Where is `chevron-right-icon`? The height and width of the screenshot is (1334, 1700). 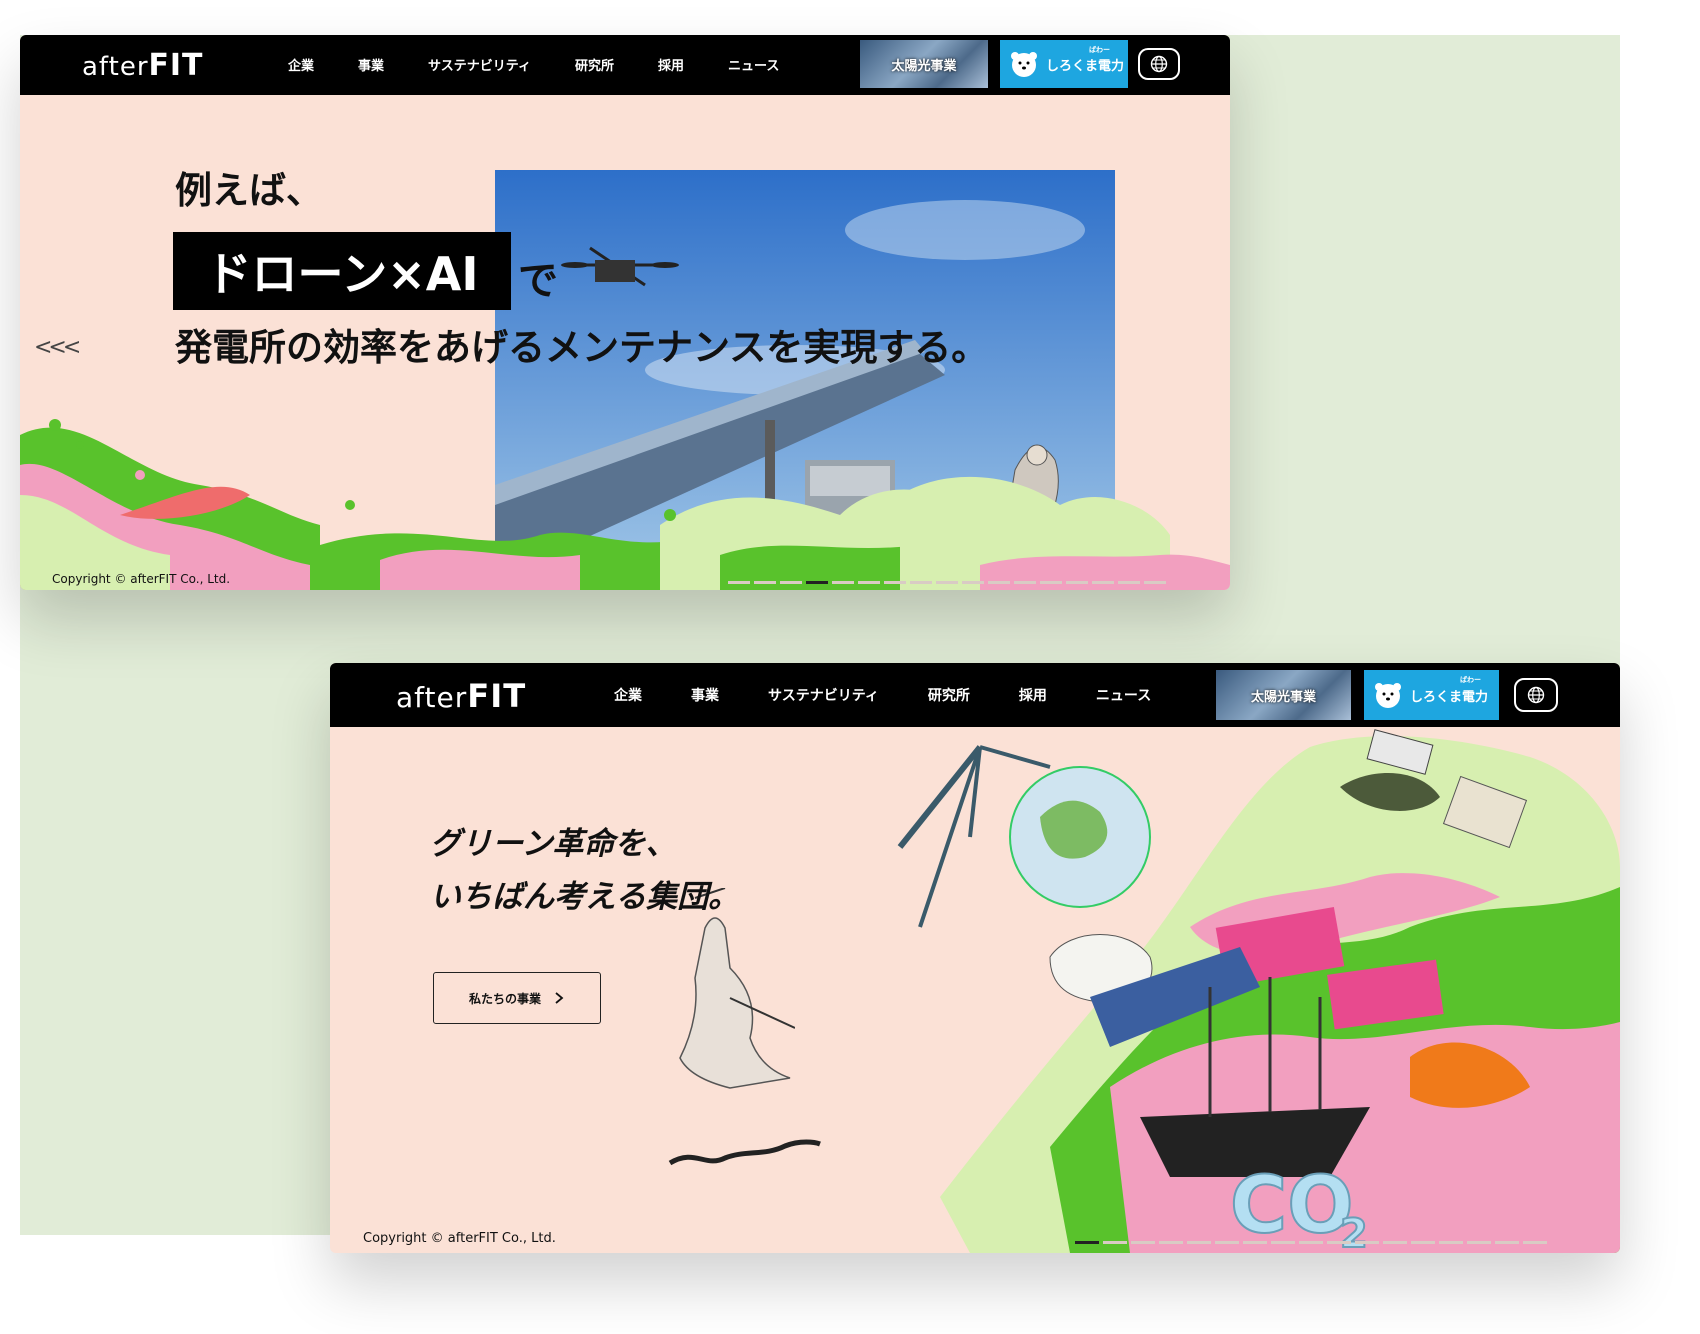 chevron-right-icon is located at coordinates (559, 998).